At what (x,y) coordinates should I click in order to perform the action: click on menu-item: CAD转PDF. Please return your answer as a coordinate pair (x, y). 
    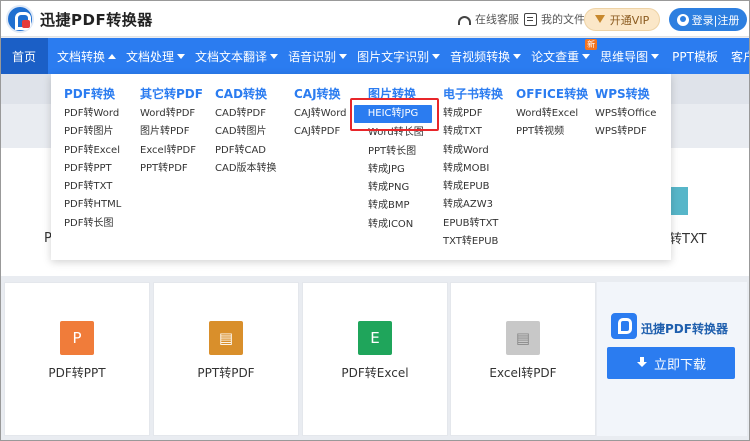
    Looking at the image, I should click on (246, 114).